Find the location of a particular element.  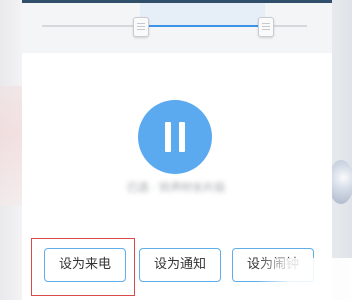

range-slider-fill is located at coordinates (202, 26).